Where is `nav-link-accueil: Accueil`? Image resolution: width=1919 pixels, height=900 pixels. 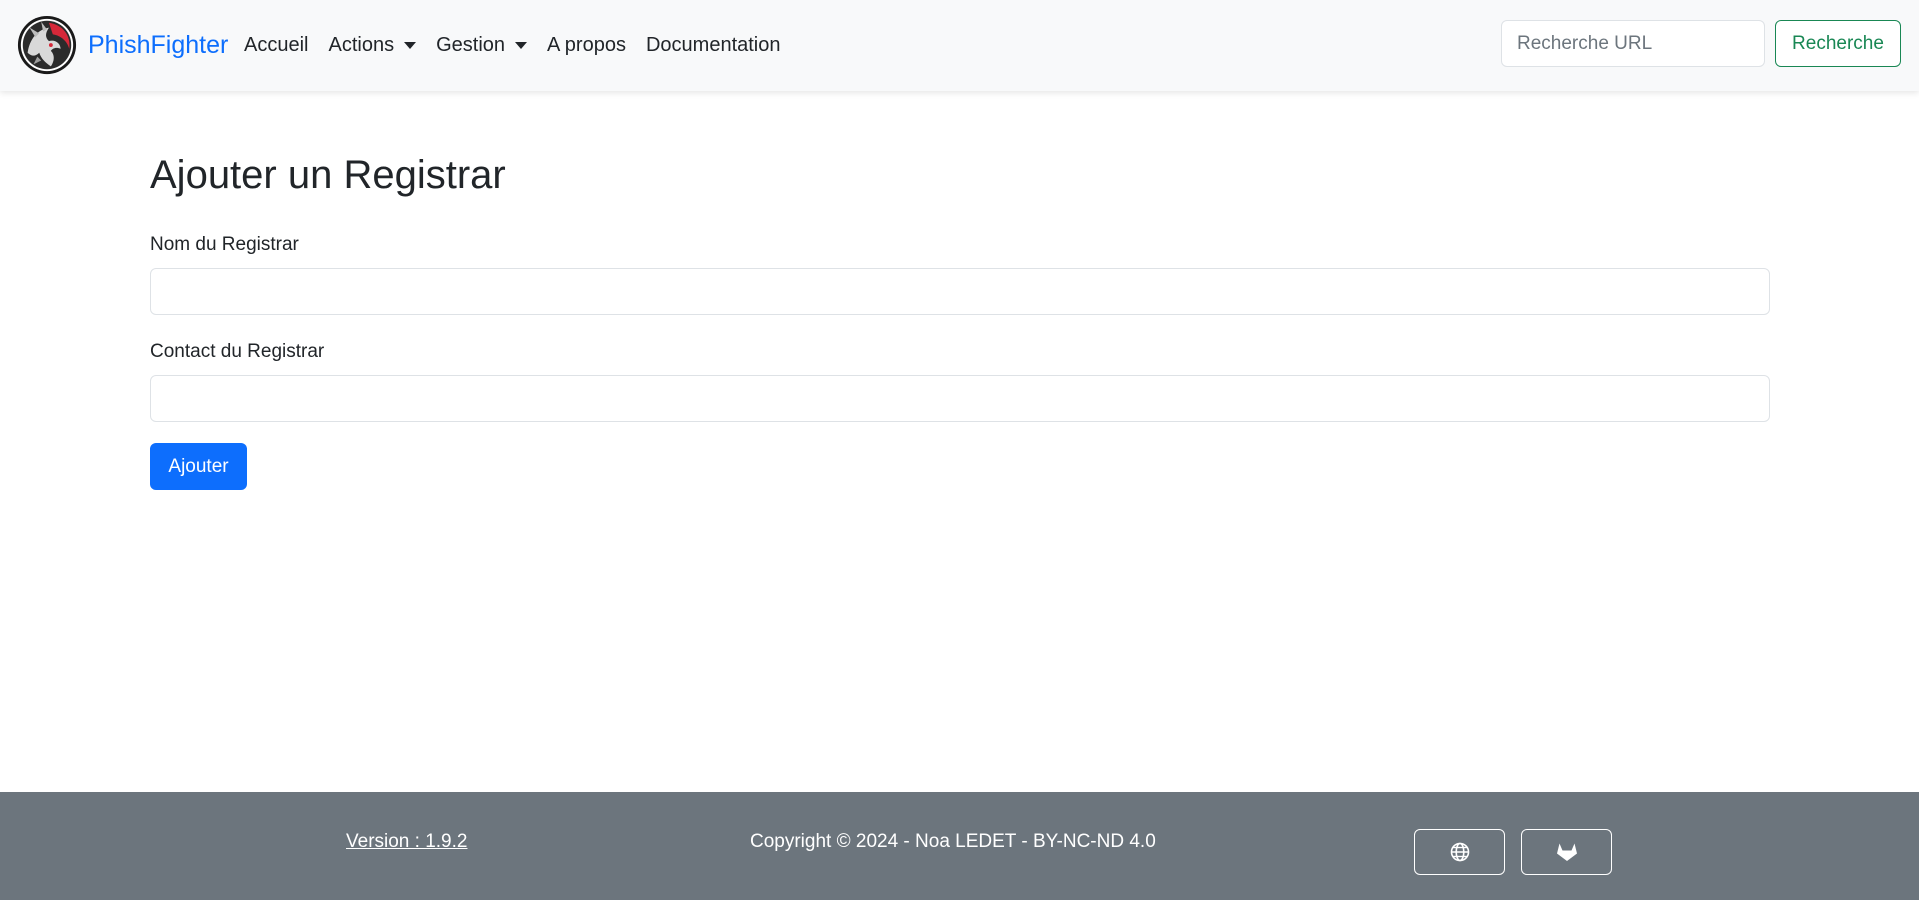 nav-link-accueil: Accueil is located at coordinates (276, 45).